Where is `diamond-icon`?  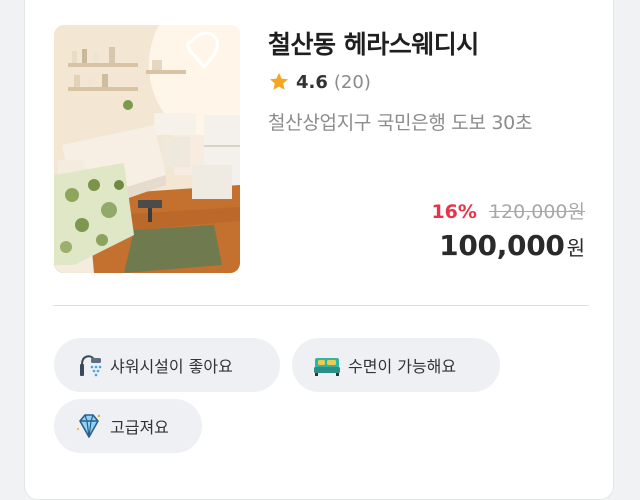
diamond-icon is located at coordinates (89, 426).